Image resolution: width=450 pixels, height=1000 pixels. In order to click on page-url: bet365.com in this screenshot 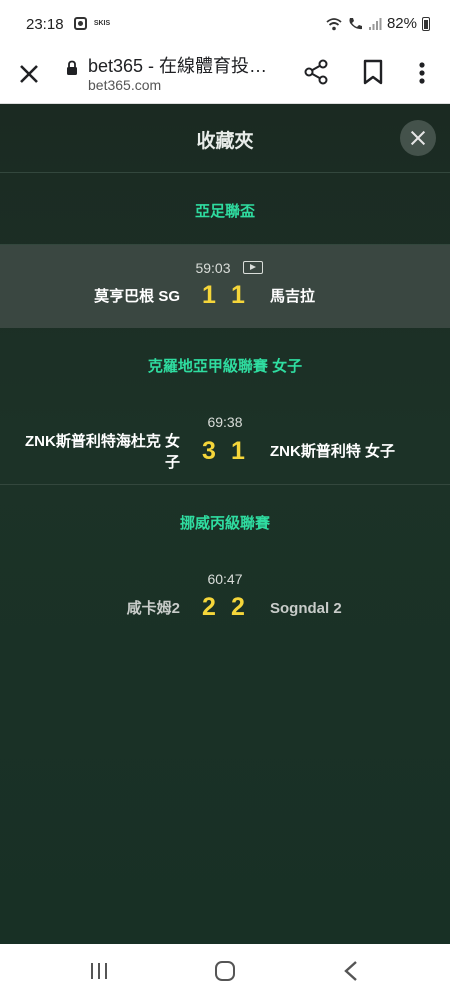, I will do `click(124, 85)`.